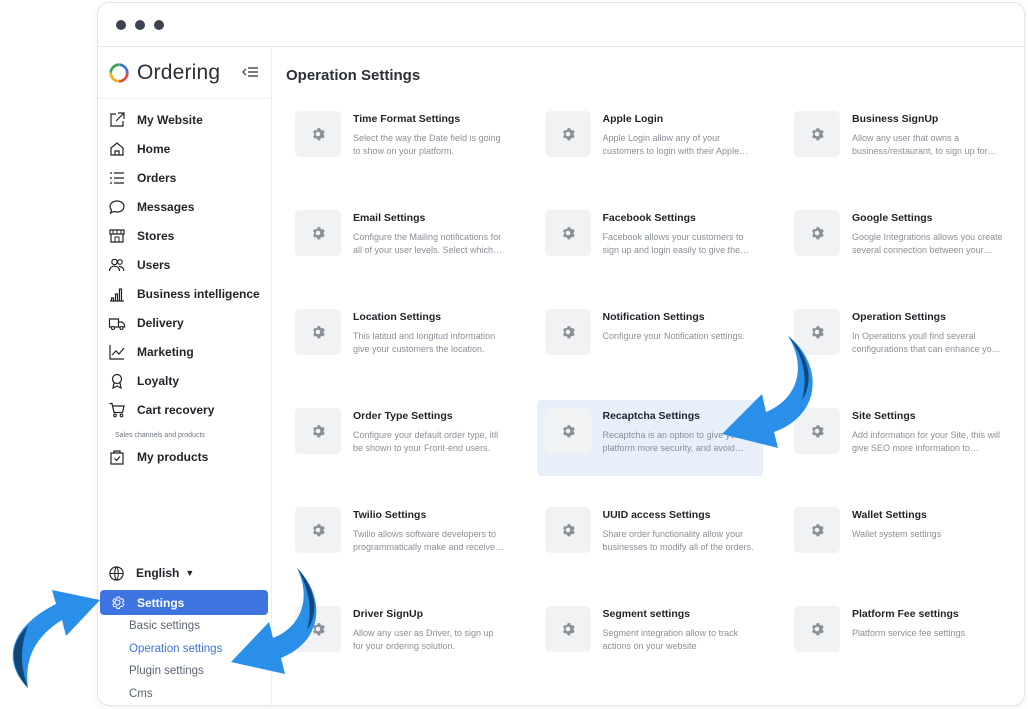 Image resolution: width=1028 pixels, height=709 pixels. I want to click on sidebar-subitem-plugin-settings: Plugin settings, so click(184, 671).